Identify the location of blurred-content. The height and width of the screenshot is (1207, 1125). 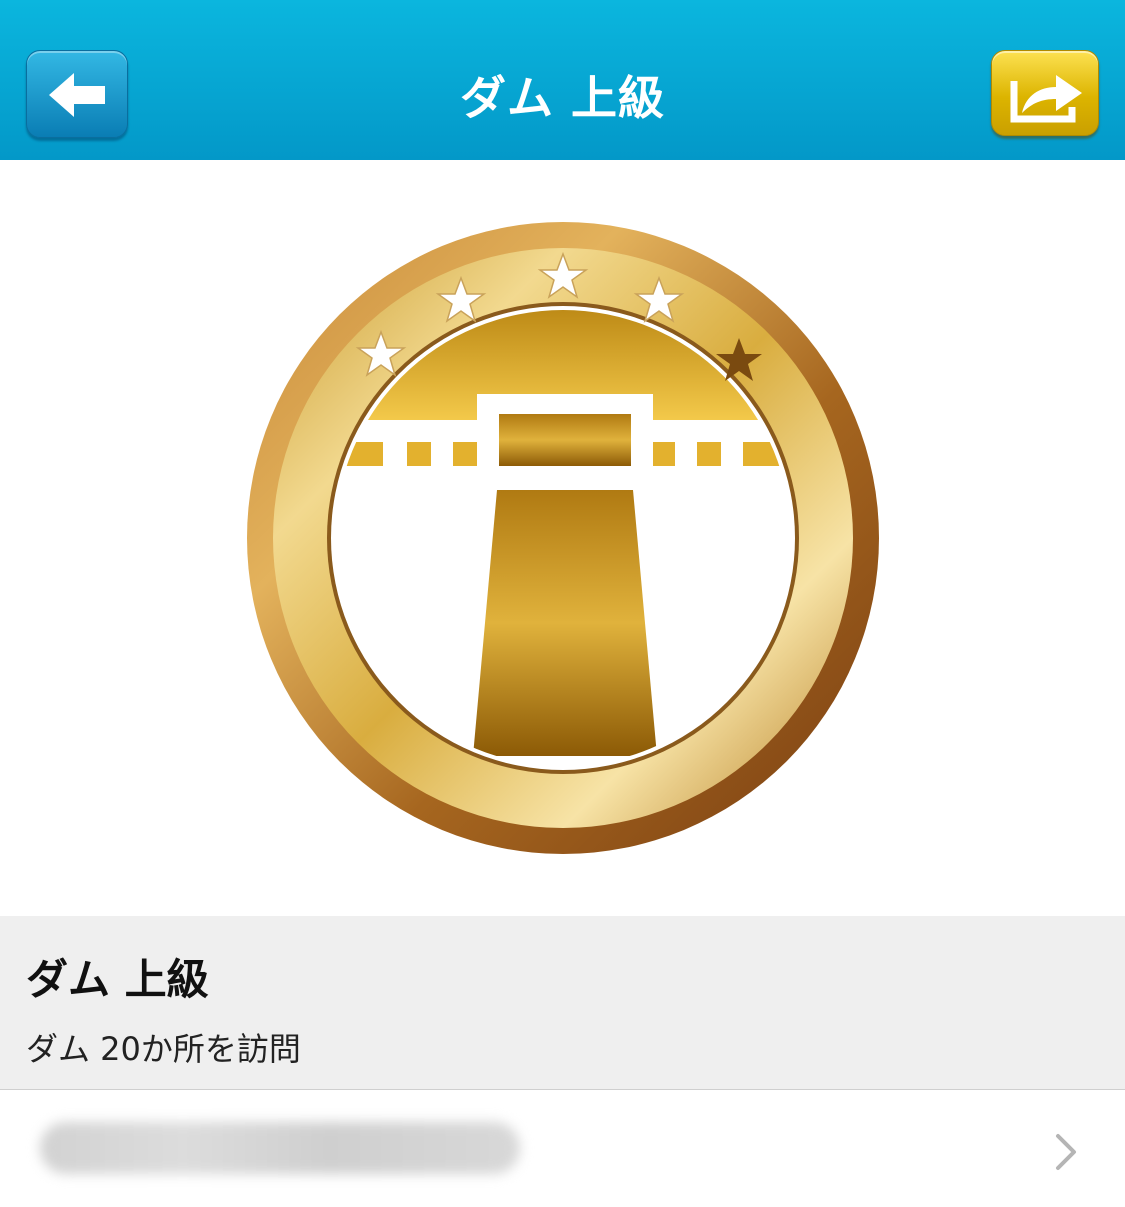
(280, 1148).